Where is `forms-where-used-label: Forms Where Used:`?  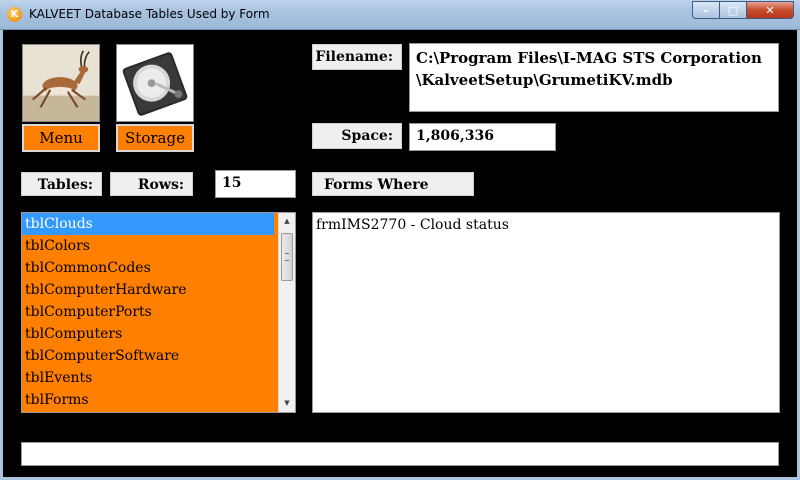
forms-where-used-label: Forms Where Used: is located at coordinates (393, 194).